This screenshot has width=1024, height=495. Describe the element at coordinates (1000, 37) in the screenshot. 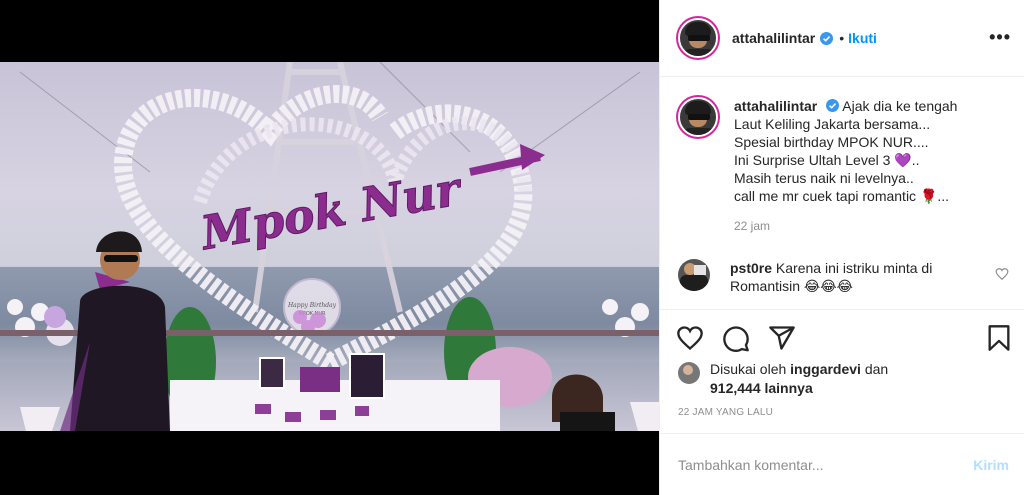

I see `more-options-icon: •••` at that location.